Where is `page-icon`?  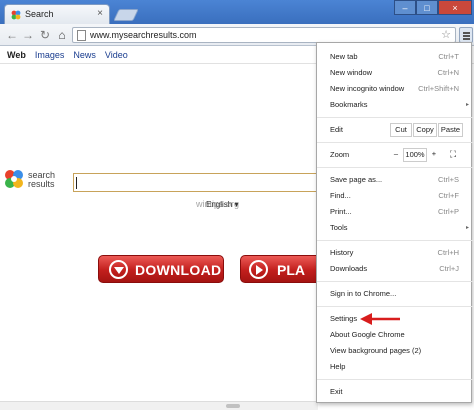 page-icon is located at coordinates (81, 35).